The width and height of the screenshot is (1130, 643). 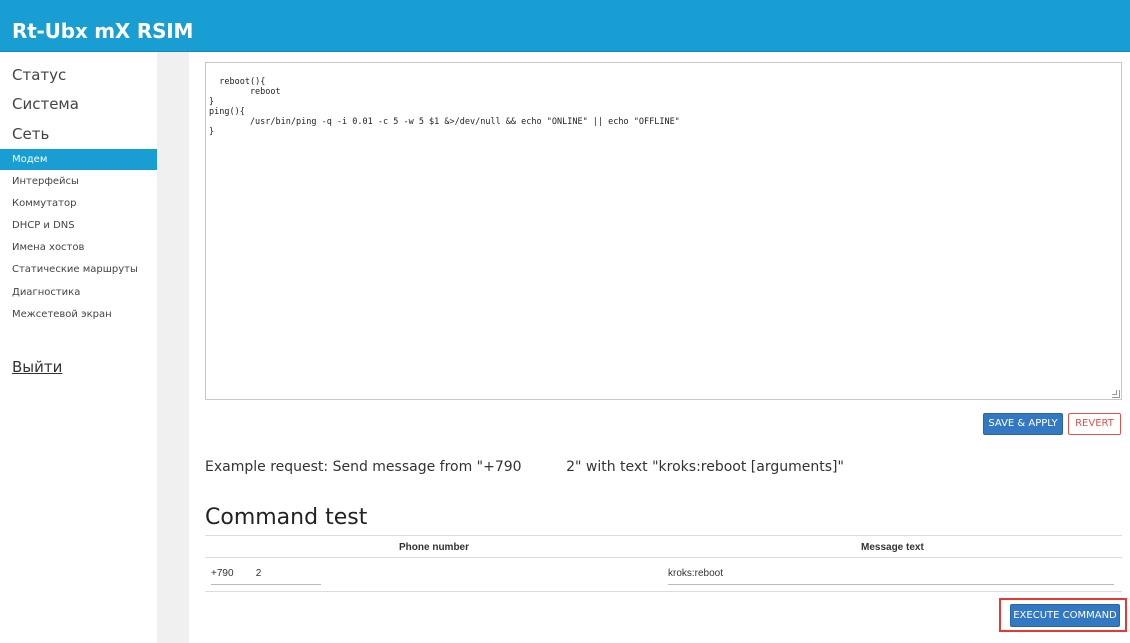 What do you see at coordinates (78, 203) in the screenshot?
I see `sidebar-item-switch: Коммутатор` at bounding box center [78, 203].